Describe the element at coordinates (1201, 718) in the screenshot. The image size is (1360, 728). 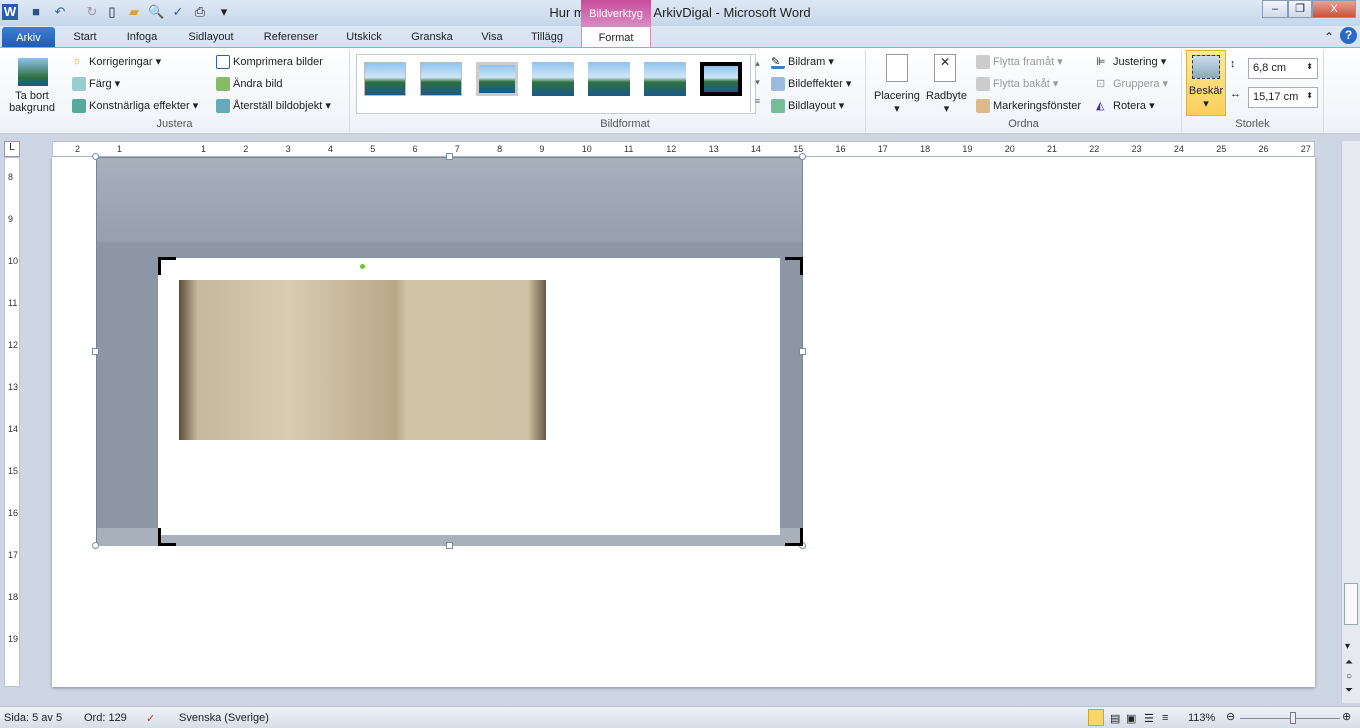
I see `zoom-level: 113%` at that location.